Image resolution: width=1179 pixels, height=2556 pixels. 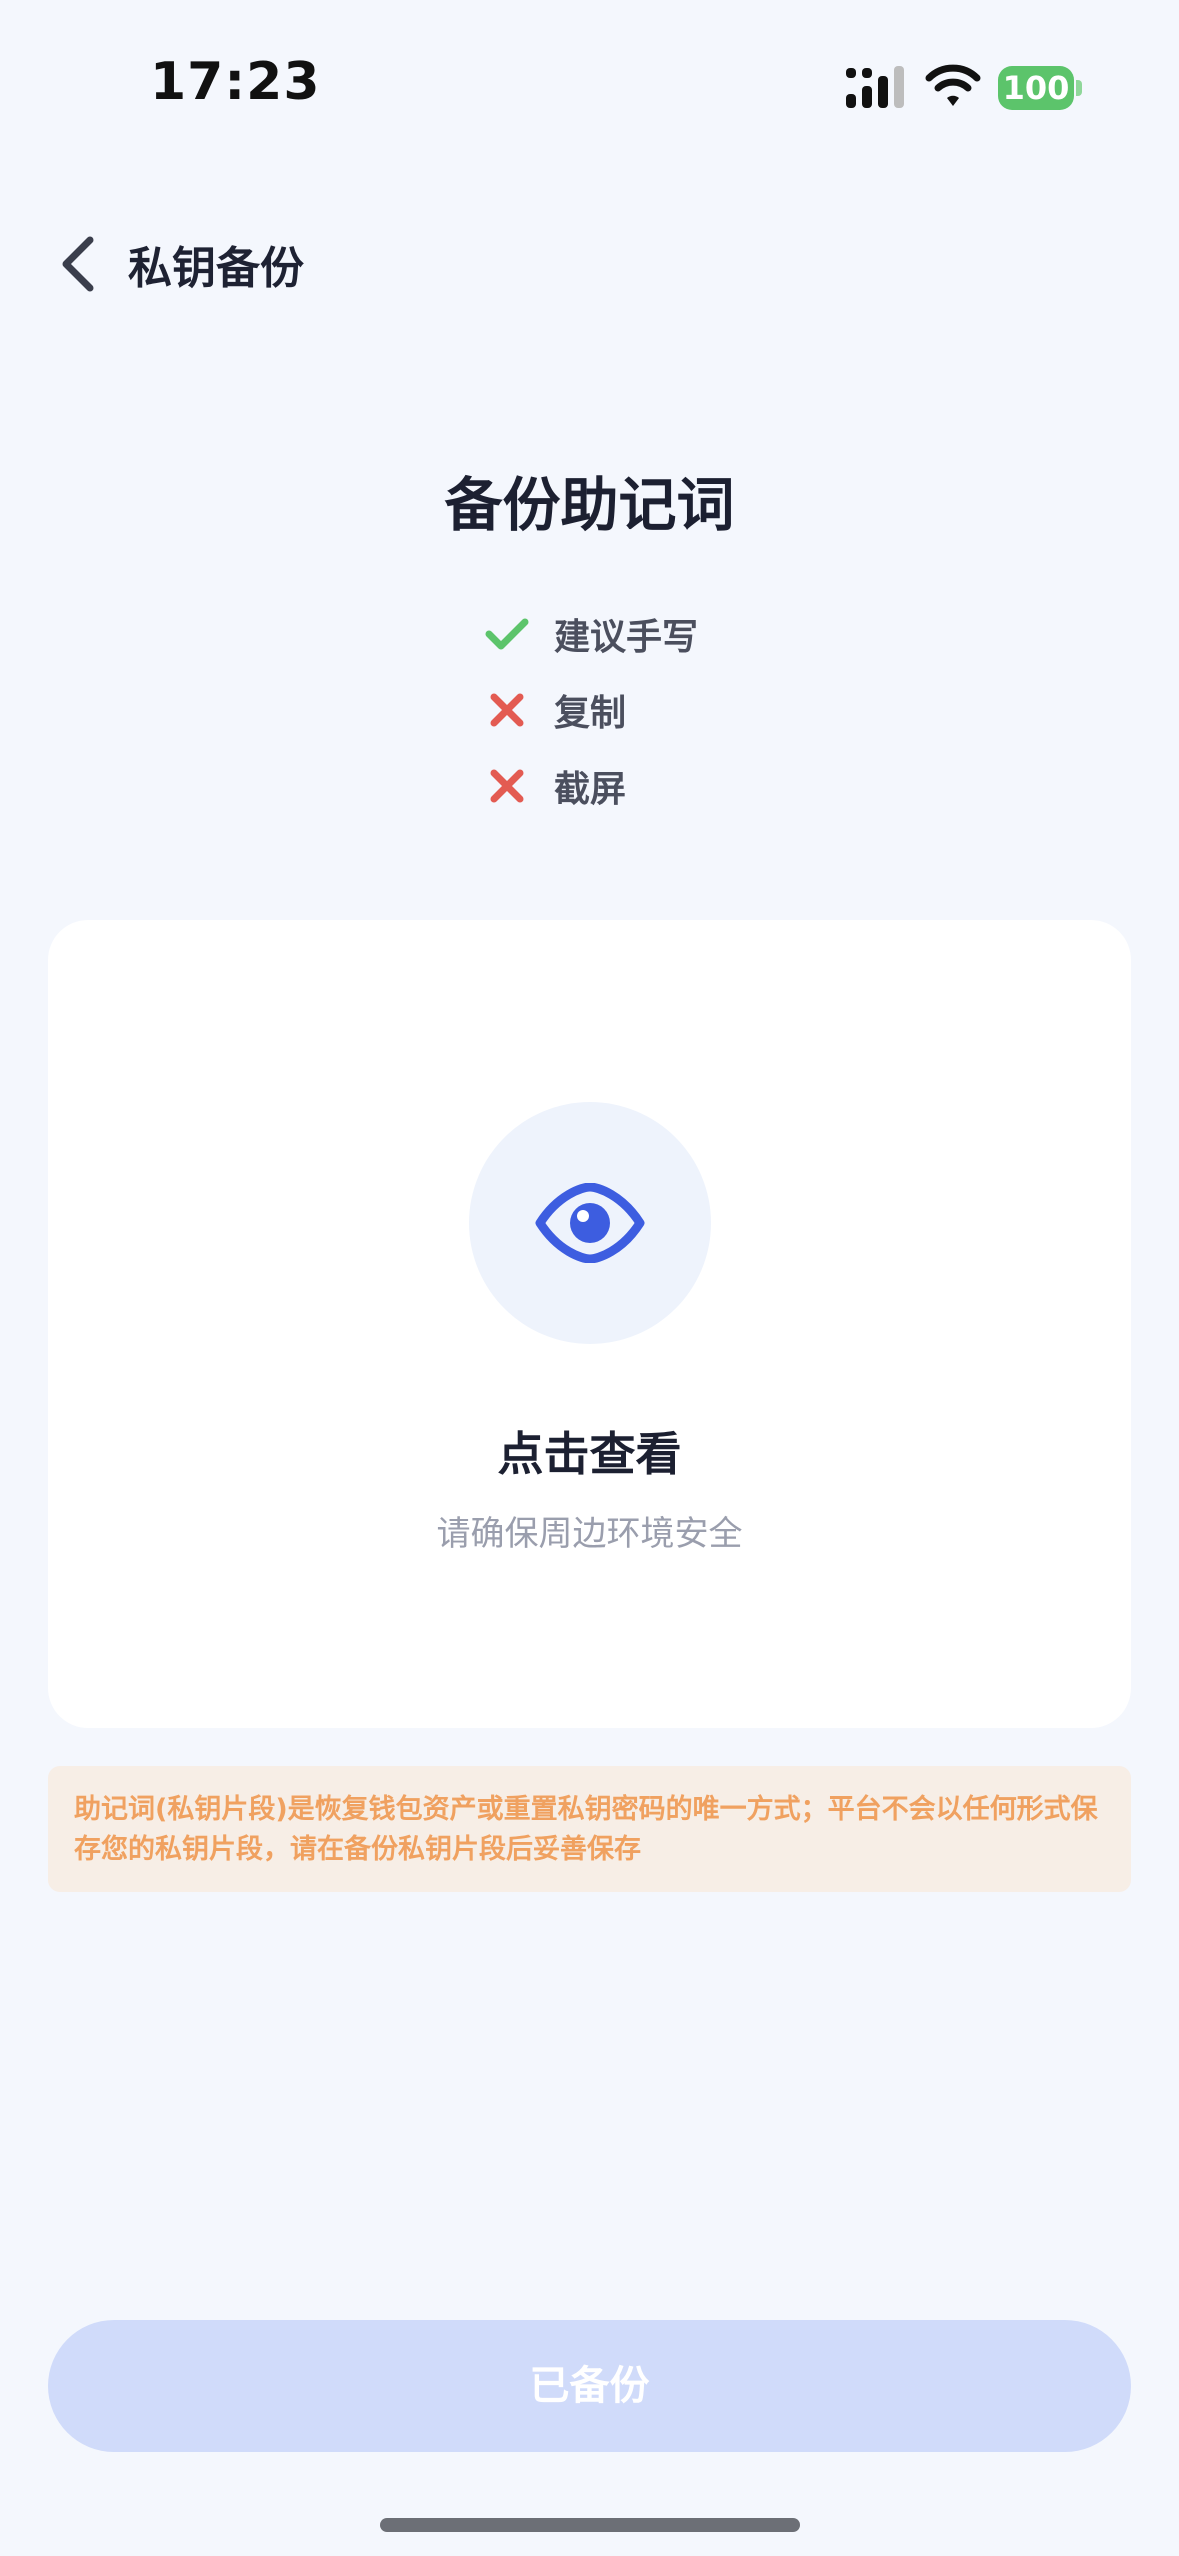 What do you see at coordinates (235, 82) in the screenshot?
I see `status-time: 17:23` at bounding box center [235, 82].